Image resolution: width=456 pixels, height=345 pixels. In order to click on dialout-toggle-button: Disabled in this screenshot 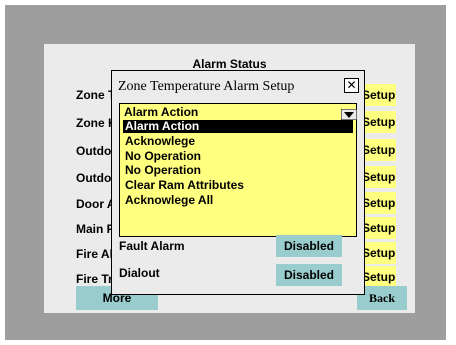, I will do `click(309, 275)`.